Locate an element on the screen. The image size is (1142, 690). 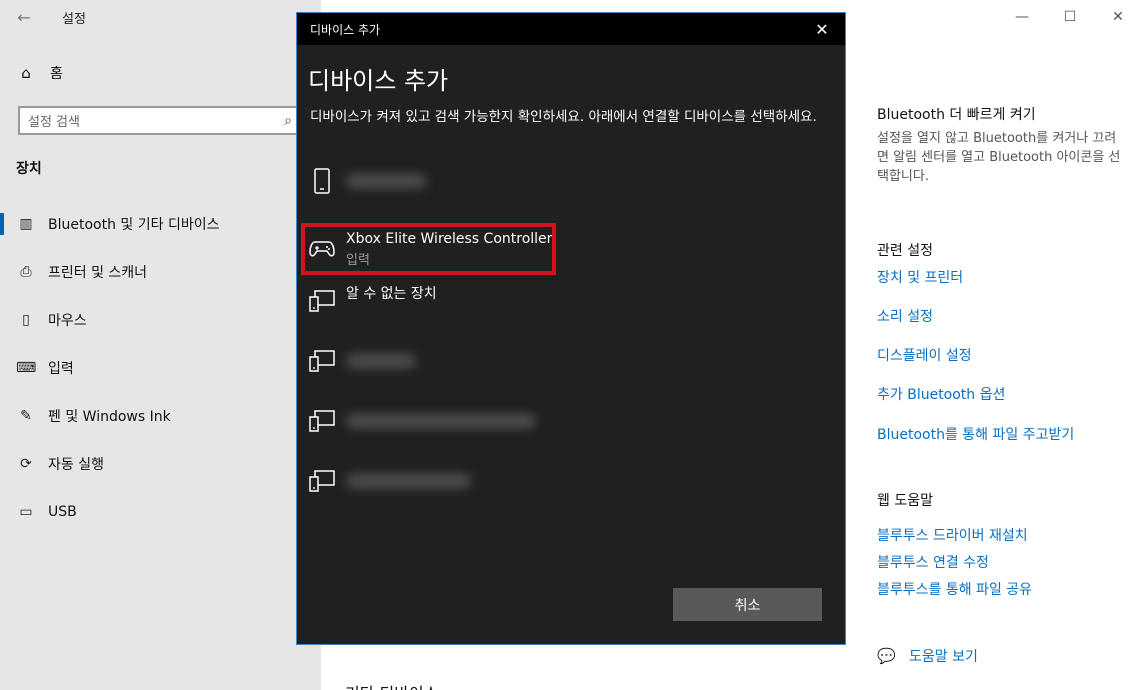
link-send-receive-files: Bluetooth를 통해 파일 주고받기 is located at coordinates (975, 434).